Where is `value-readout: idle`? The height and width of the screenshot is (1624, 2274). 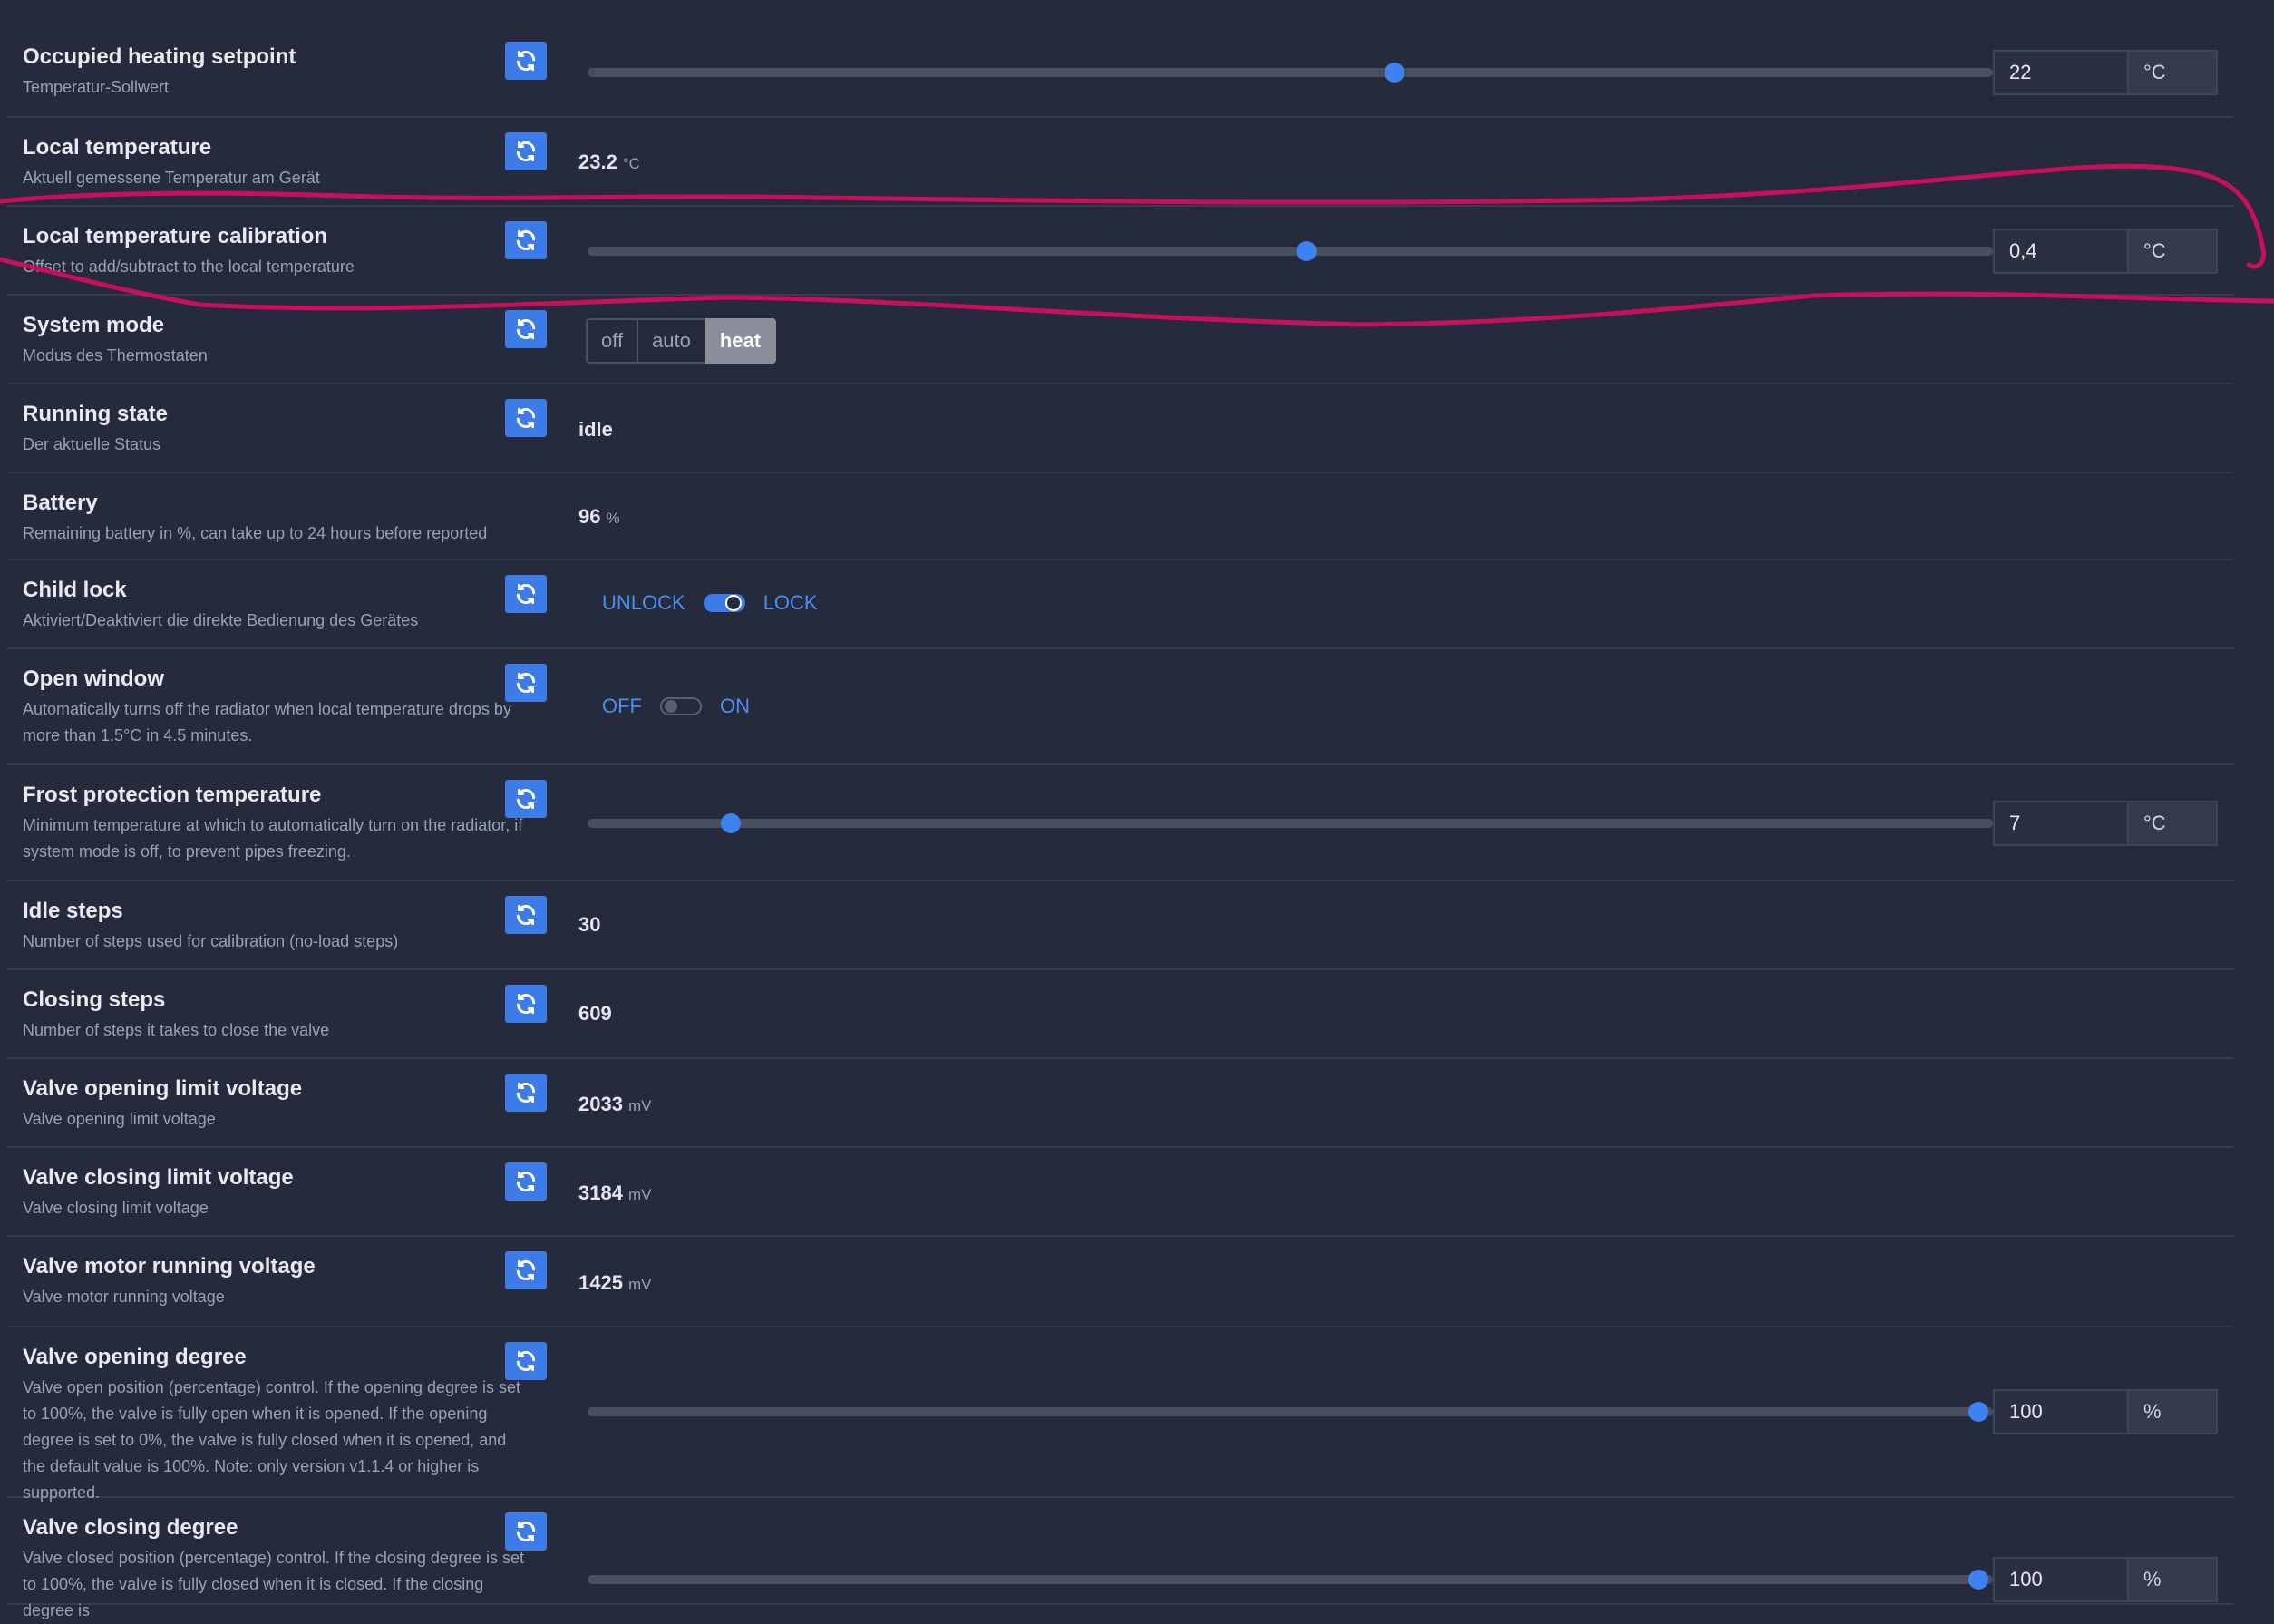 value-readout: idle is located at coordinates (595, 430).